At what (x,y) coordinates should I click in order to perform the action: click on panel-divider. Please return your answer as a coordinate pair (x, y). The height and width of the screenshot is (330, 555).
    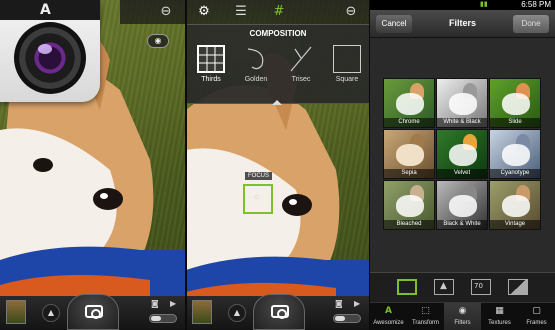
    Looking at the image, I should click on (186, 165).